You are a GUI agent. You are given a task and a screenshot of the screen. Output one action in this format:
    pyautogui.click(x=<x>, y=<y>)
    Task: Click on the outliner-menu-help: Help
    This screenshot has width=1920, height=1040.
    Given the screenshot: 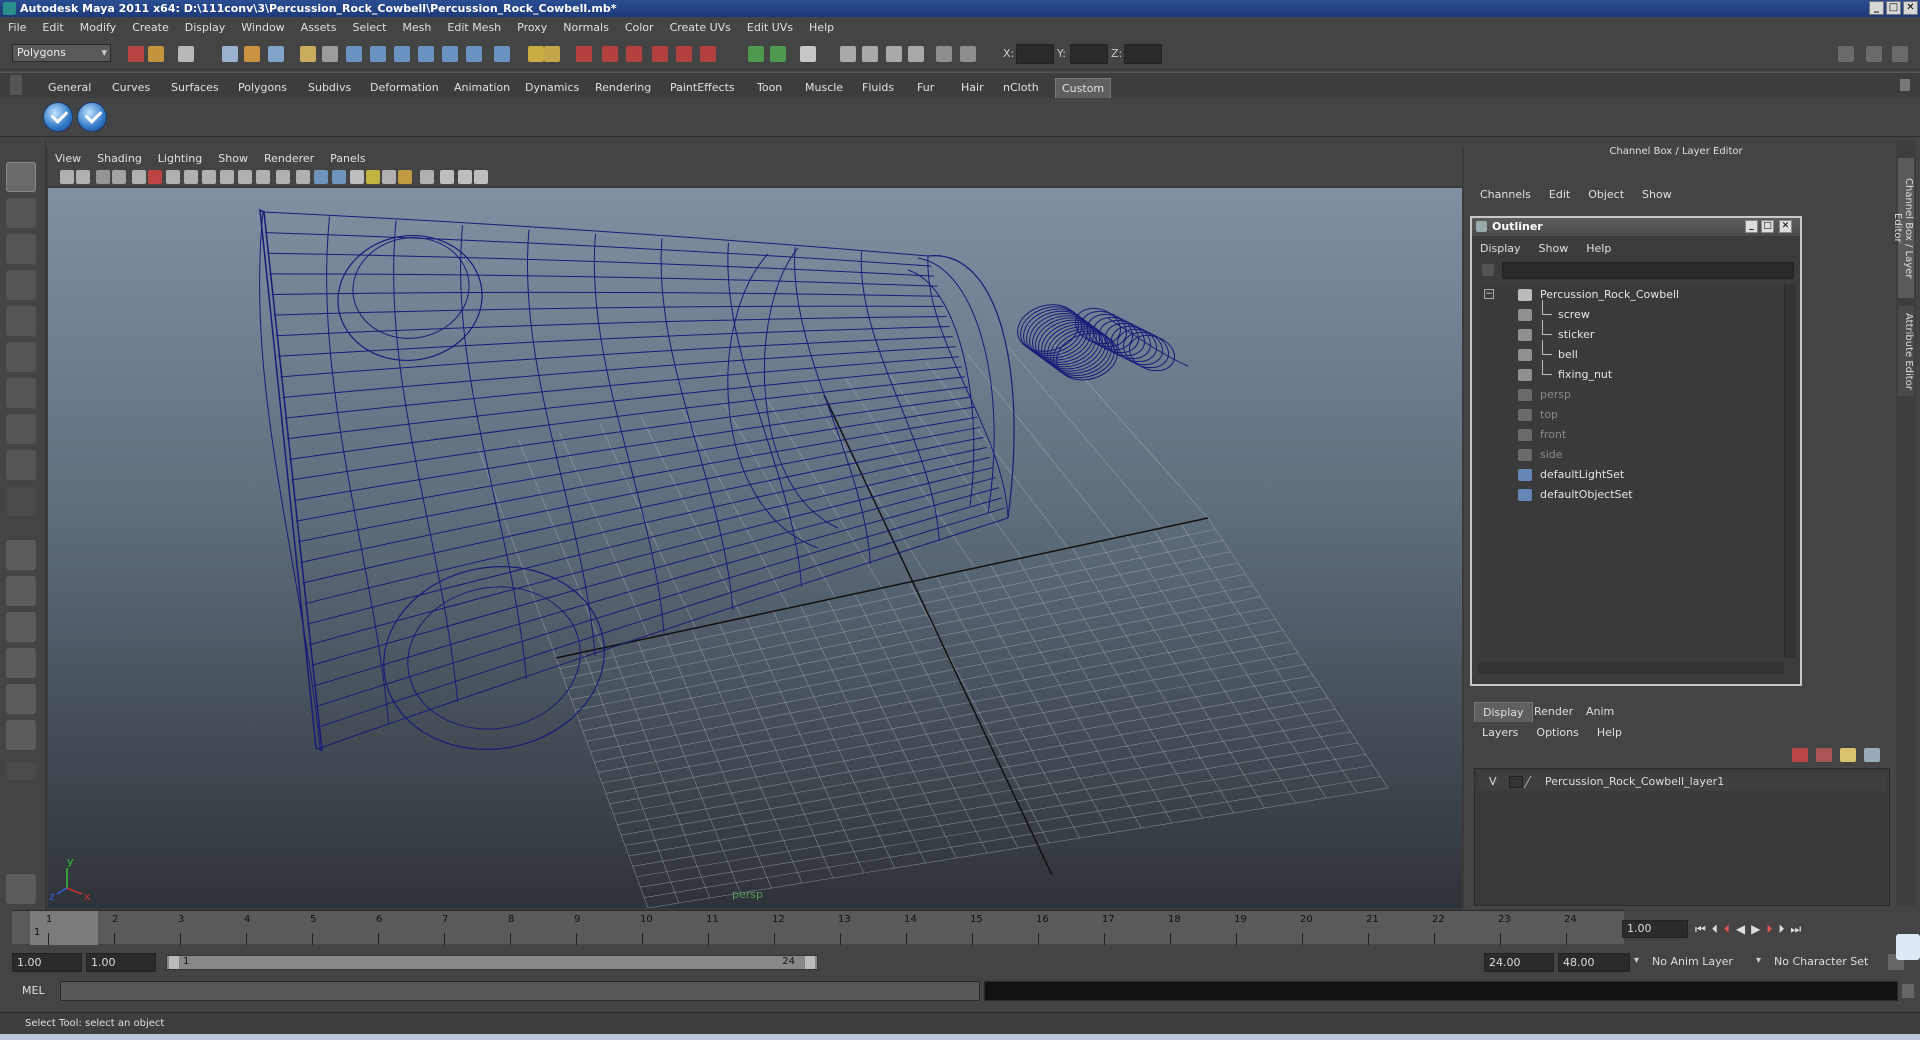 What is the action you would take?
    pyautogui.click(x=1598, y=248)
    